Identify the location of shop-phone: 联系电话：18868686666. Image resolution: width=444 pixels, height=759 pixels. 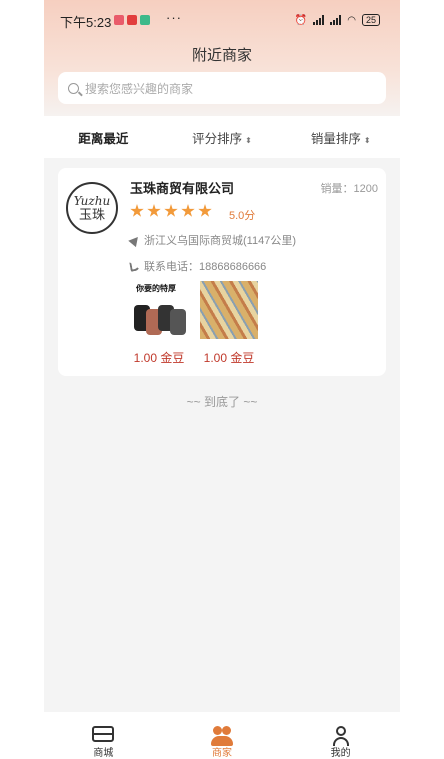
(198, 266).